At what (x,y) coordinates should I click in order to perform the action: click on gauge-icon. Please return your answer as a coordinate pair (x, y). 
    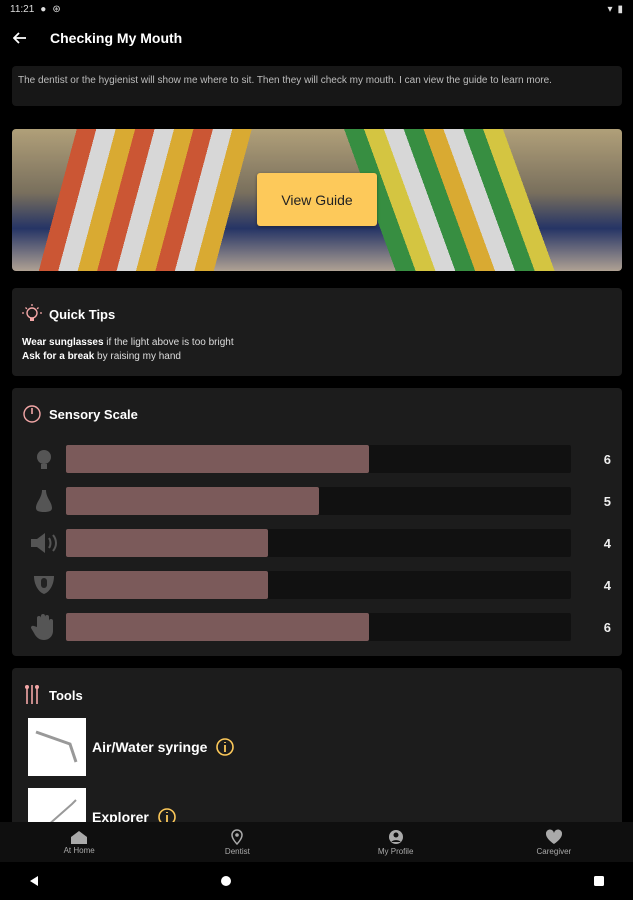
    Looking at the image, I should click on (32, 414).